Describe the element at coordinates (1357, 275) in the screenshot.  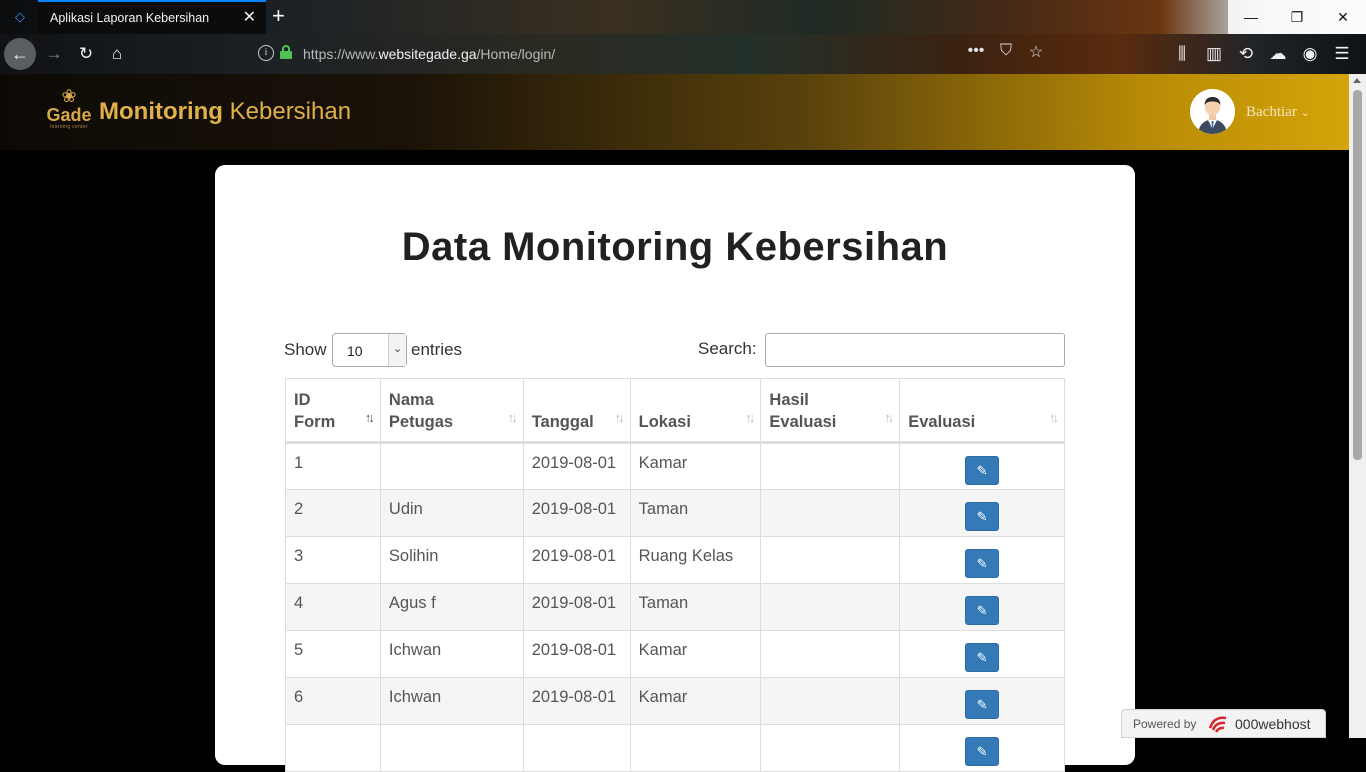
I see `scroll-thumb` at that location.